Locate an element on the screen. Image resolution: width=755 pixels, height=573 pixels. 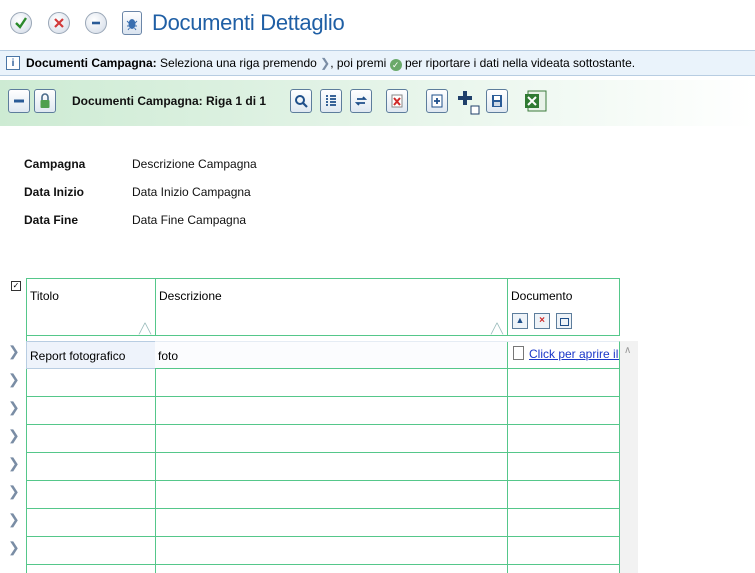
cancel-button is located at coordinates (59, 23).